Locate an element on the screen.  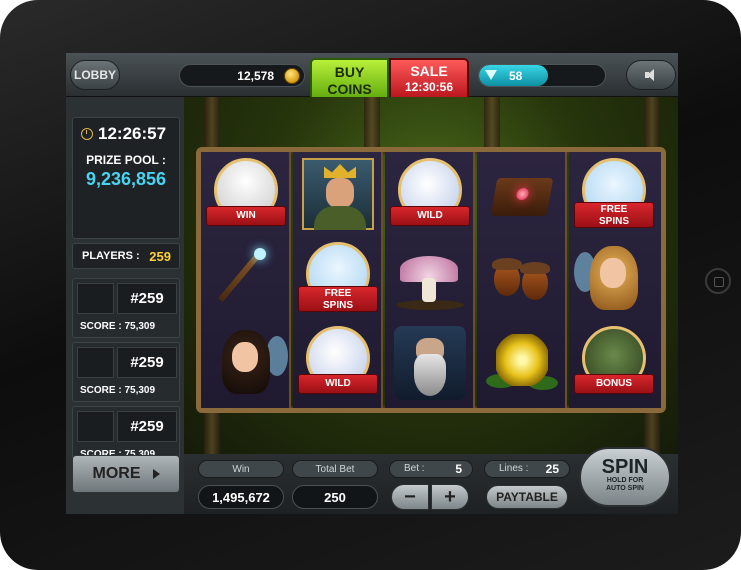
prize-pool-label: PRIZE POOL : is located at coordinates (126, 160).